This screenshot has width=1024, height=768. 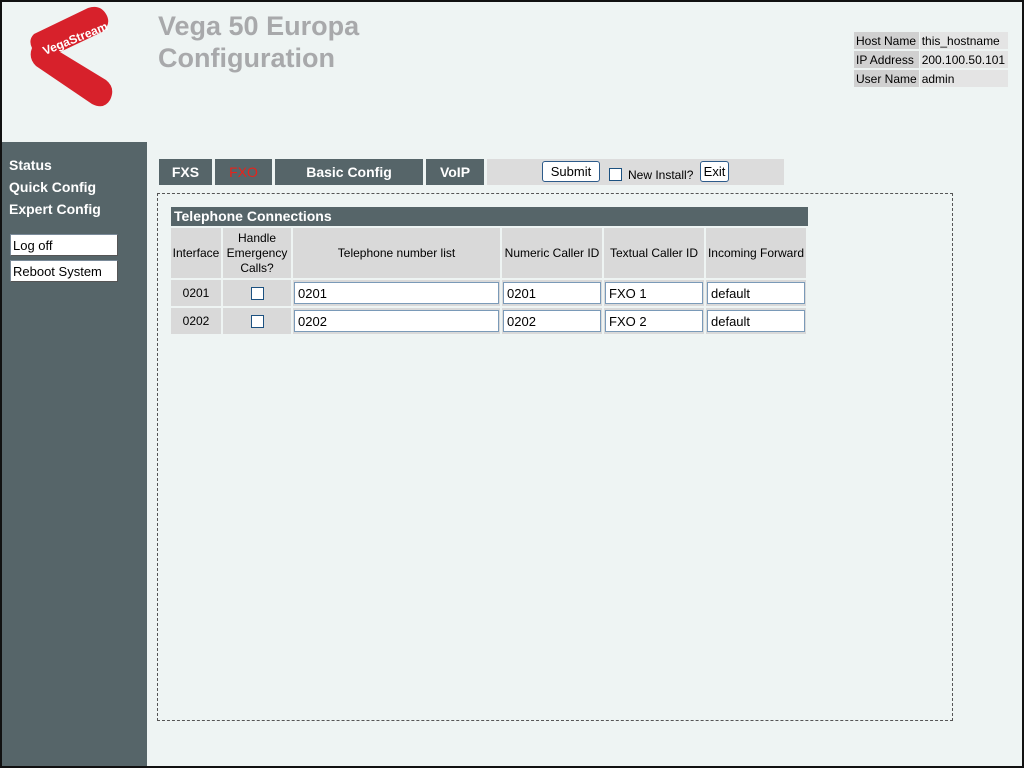 I want to click on page-title-line1: Vega 50 Europa, so click(x=259, y=26).